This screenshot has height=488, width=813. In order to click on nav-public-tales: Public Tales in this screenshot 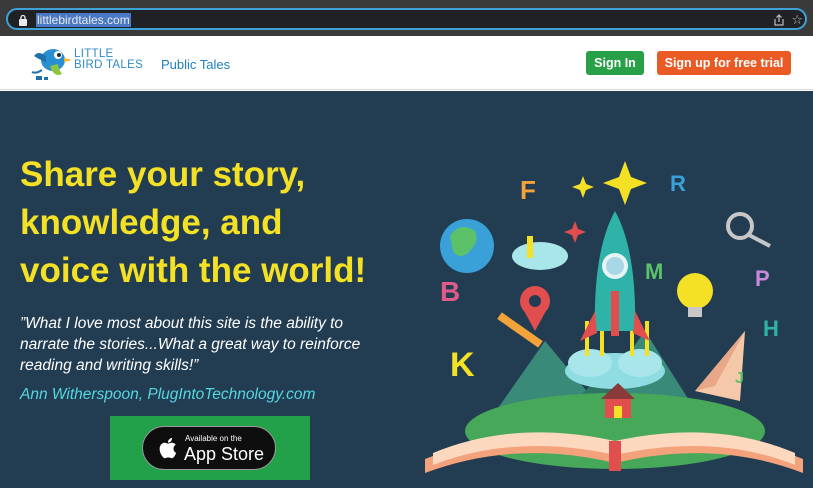, I will do `click(195, 64)`.